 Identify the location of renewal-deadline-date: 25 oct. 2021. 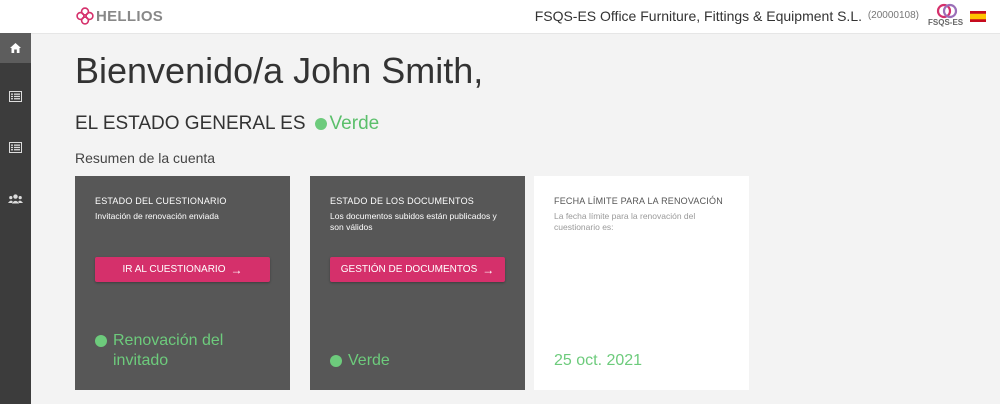
(598, 360).